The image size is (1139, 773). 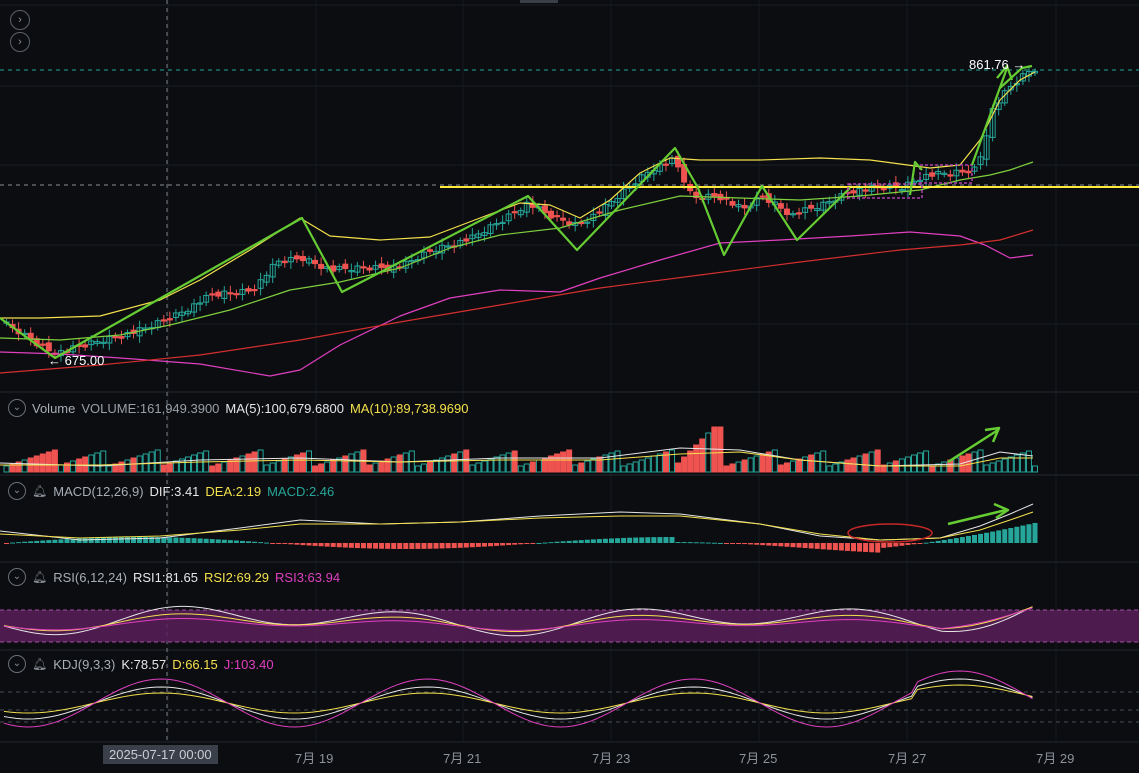 I want to click on kdj-j-line, so click(x=518, y=699).